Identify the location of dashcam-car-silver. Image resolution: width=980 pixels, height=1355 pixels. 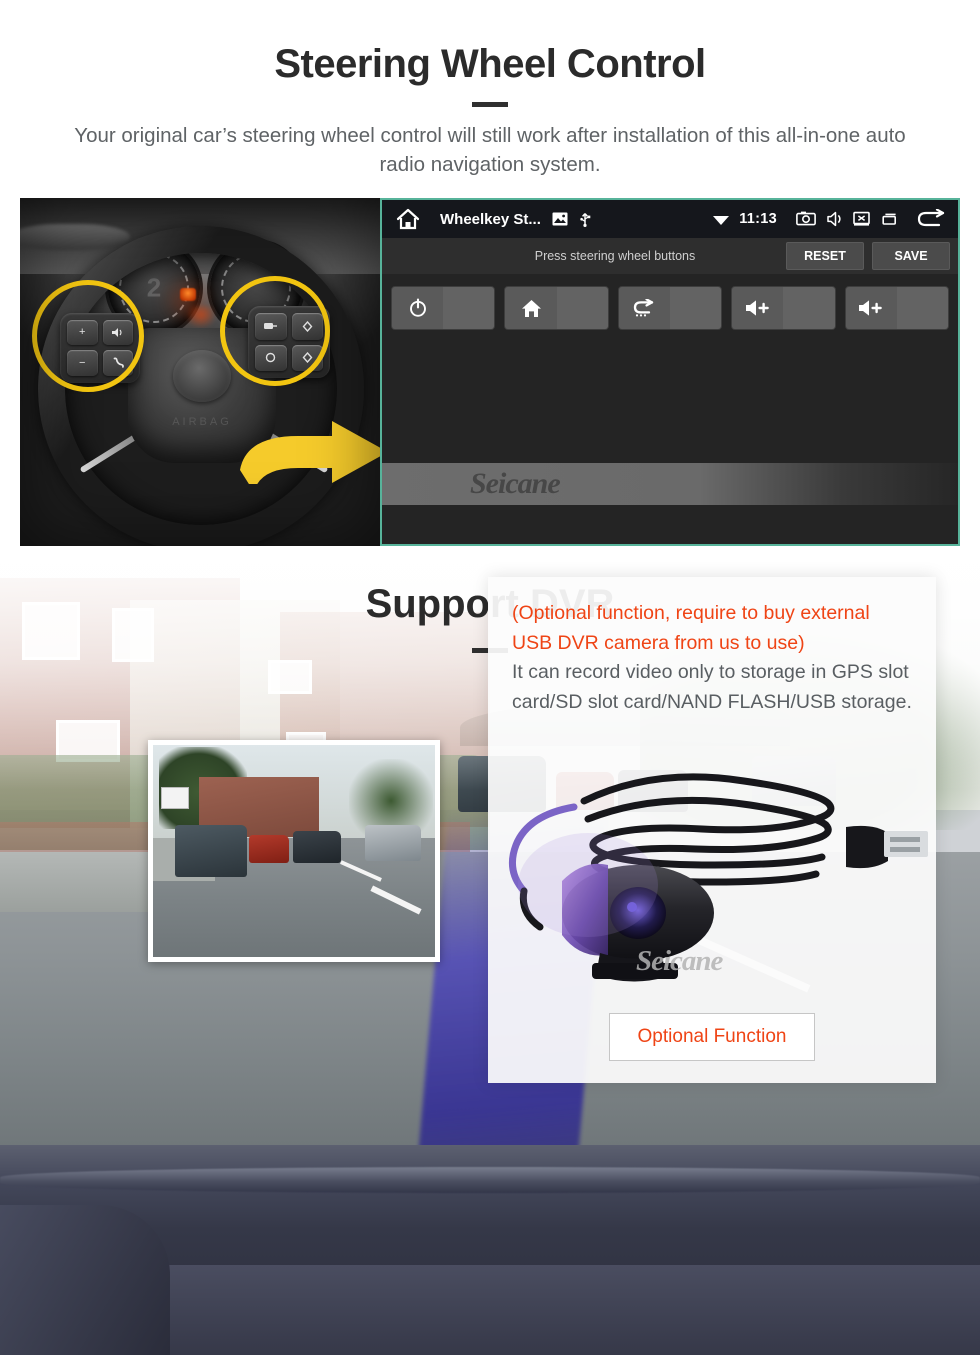
(393, 843).